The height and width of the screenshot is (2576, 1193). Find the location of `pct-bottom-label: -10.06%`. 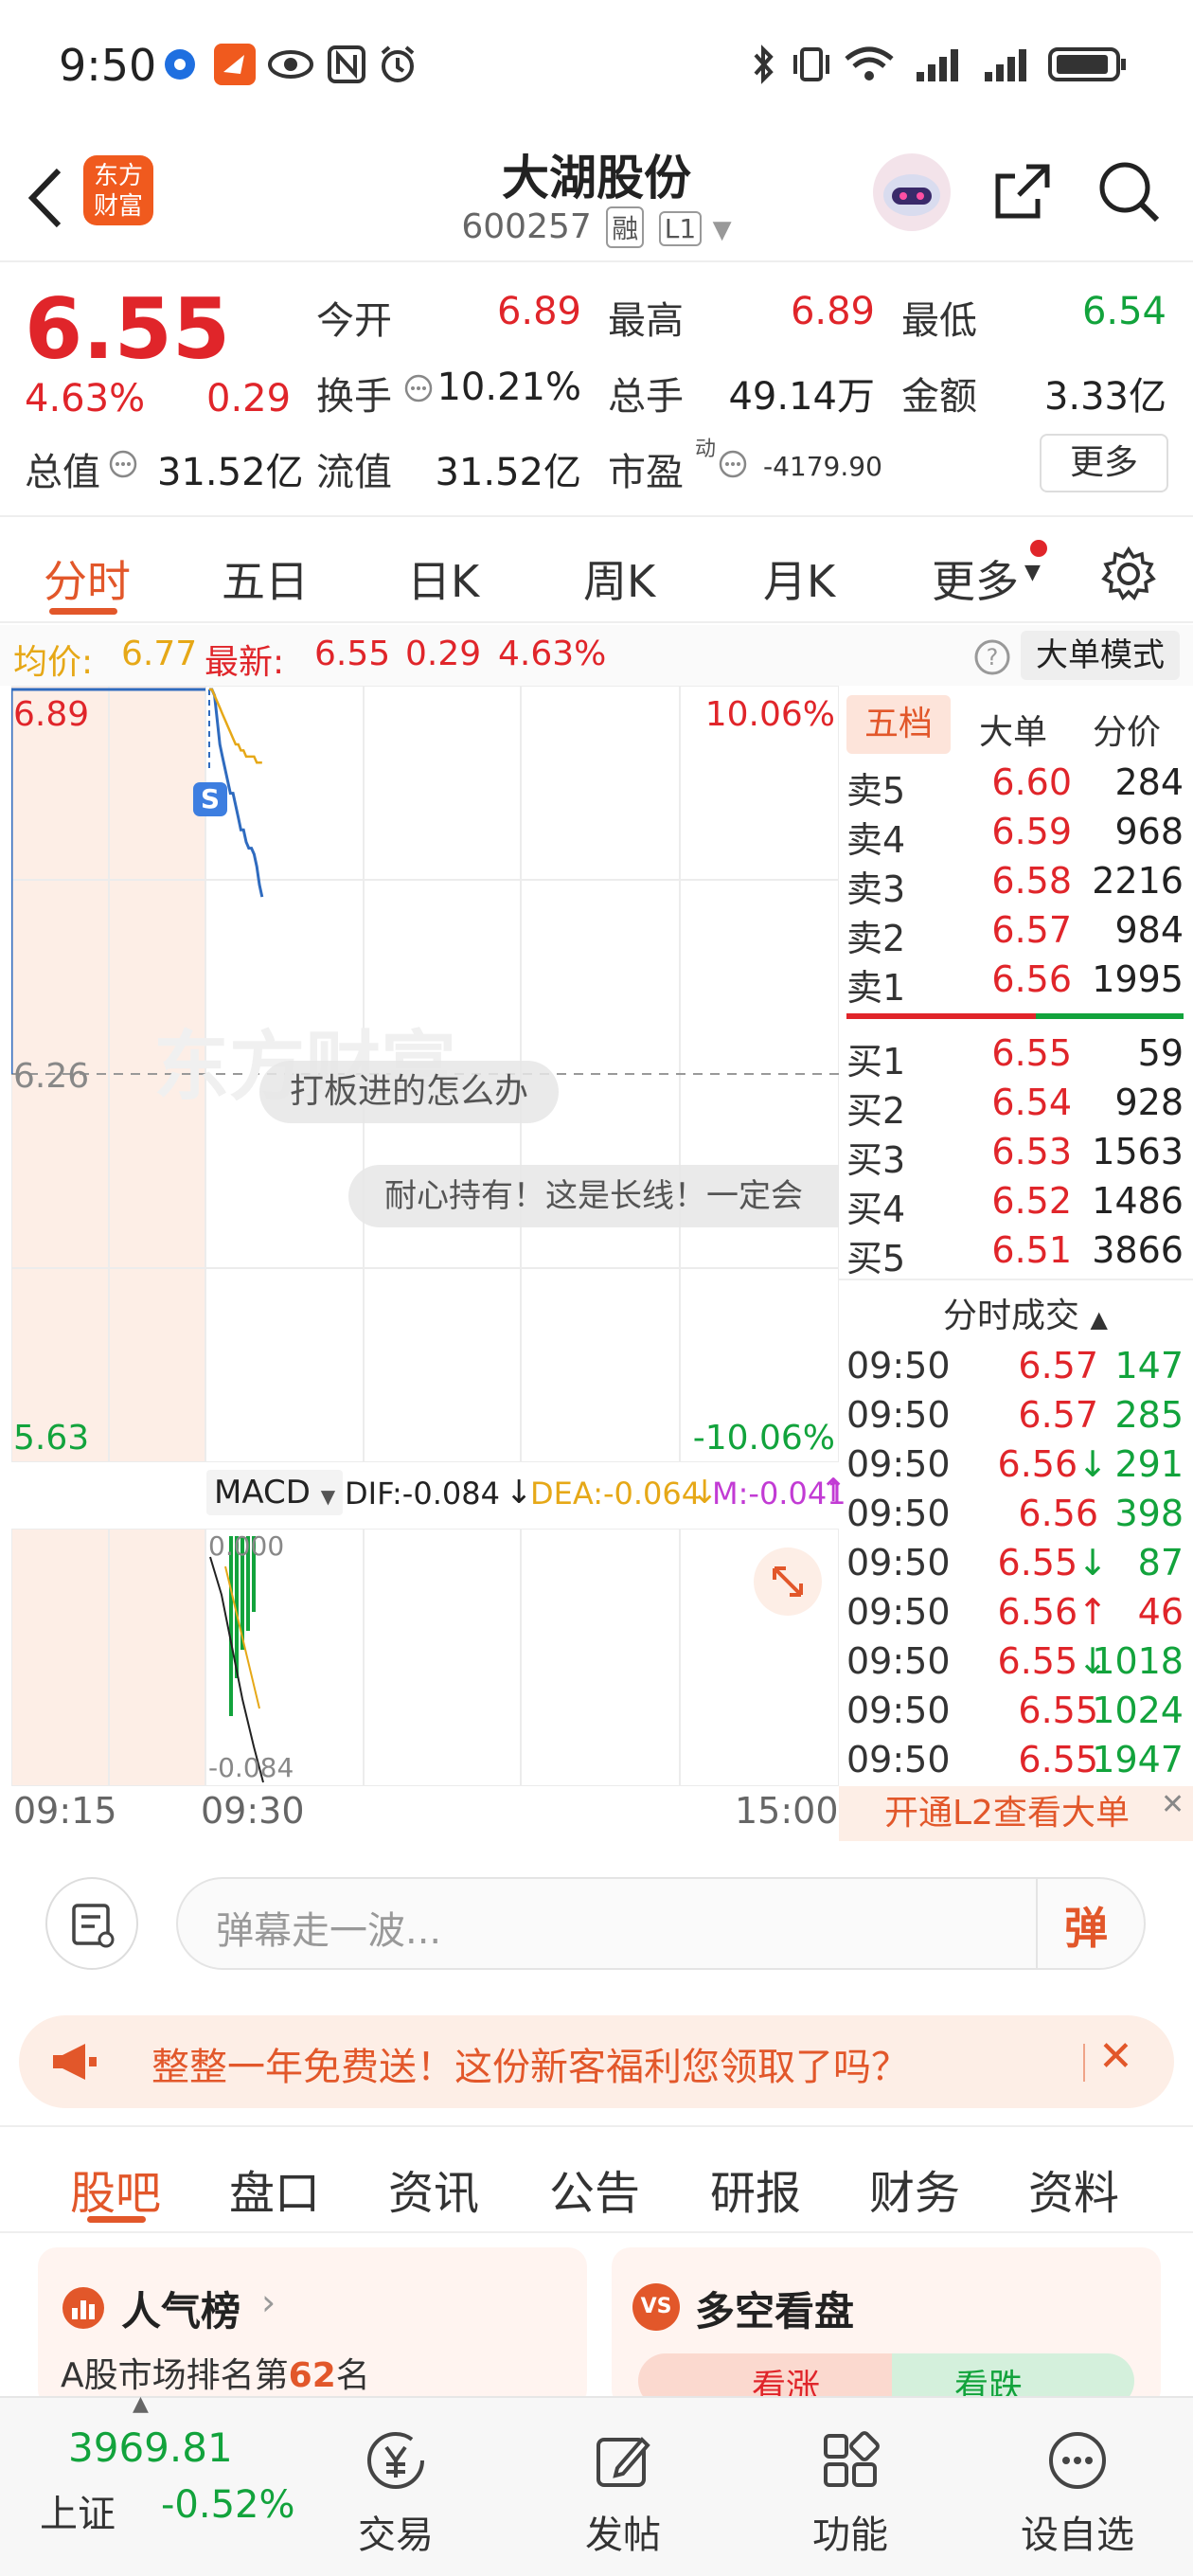

pct-bottom-label: -10.06% is located at coordinates (763, 1438).